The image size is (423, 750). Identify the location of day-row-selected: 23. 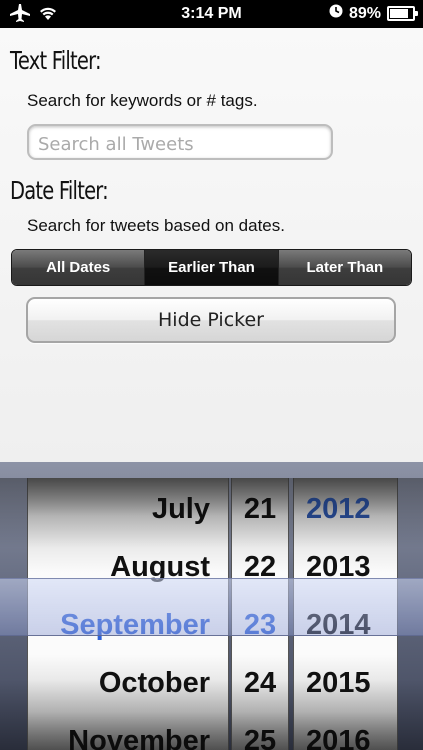
(260, 624).